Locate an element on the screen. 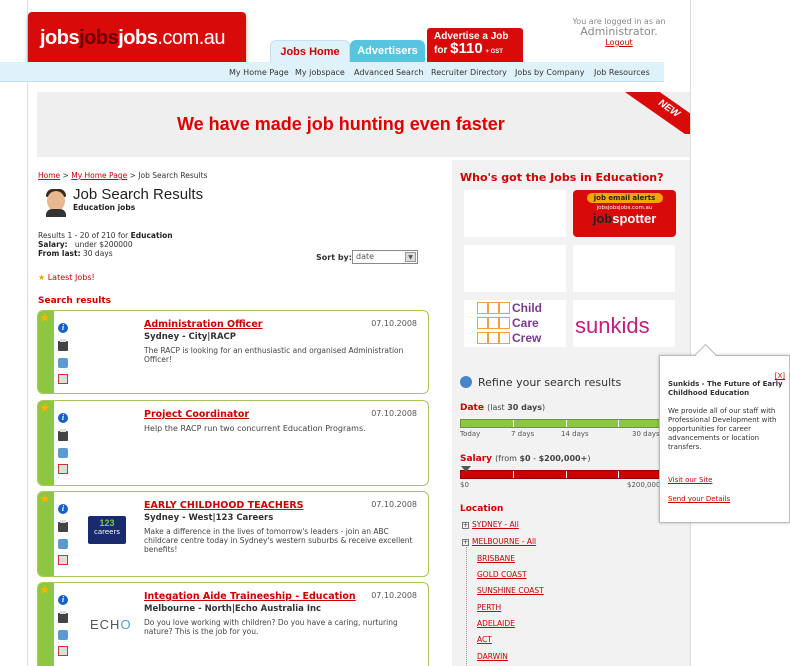 The image size is (790, 666). breadcrumb-home: Home is located at coordinates (49, 175).